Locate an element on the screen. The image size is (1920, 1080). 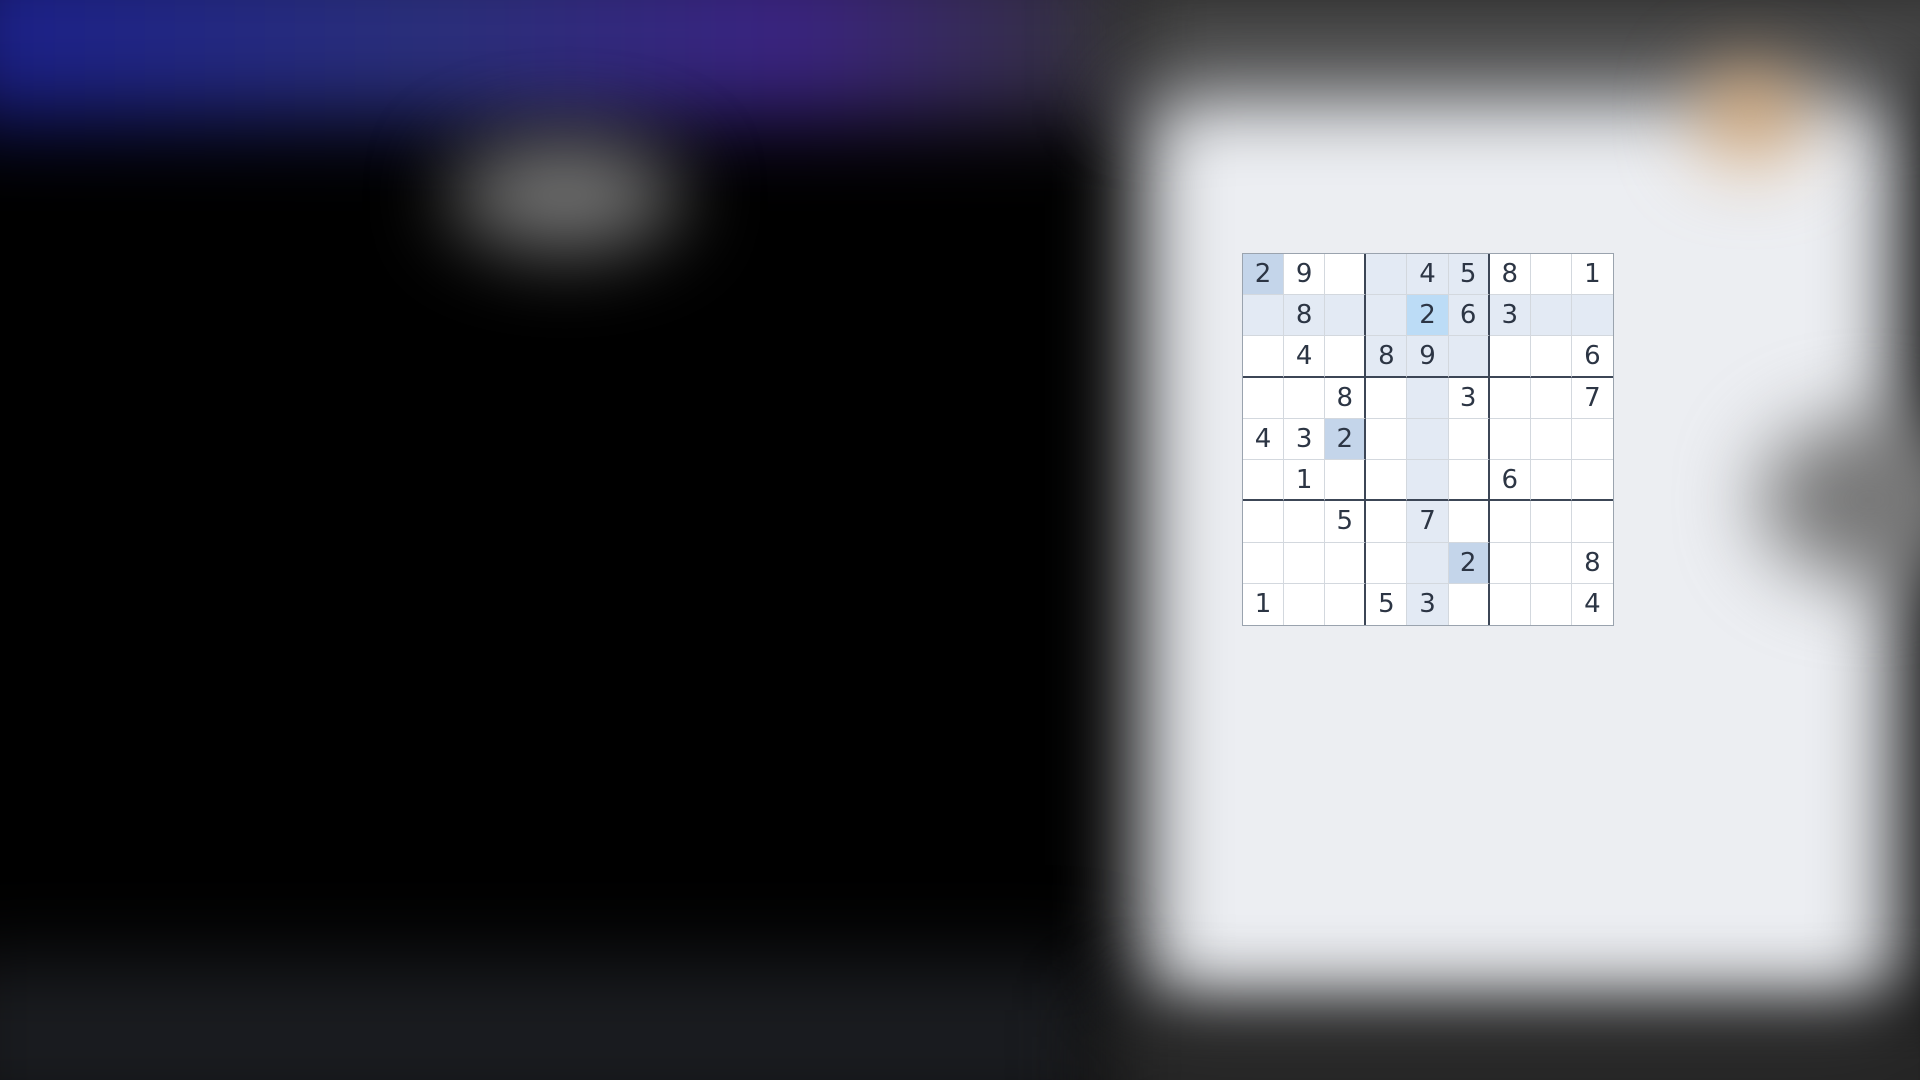
sudoku-cell-r5c9 is located at coordinates (1592, 439).